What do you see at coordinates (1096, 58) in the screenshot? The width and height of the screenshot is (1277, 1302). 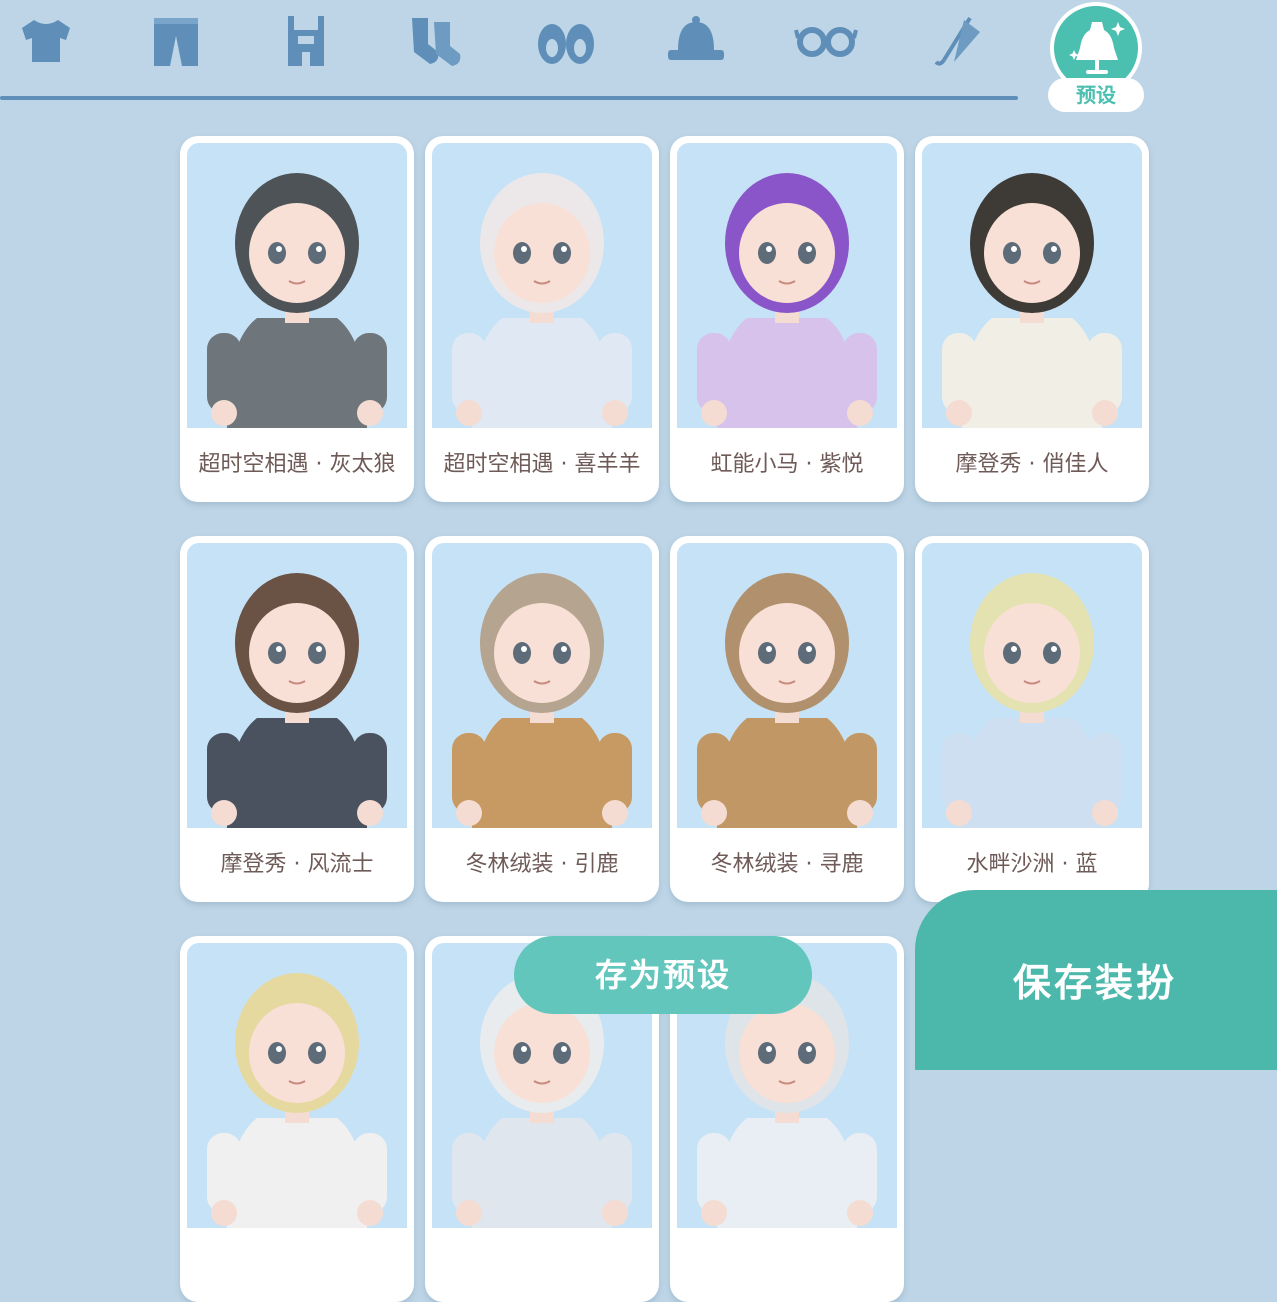 I see `tab-preset: 预设` at bounding box center [1096, 58].